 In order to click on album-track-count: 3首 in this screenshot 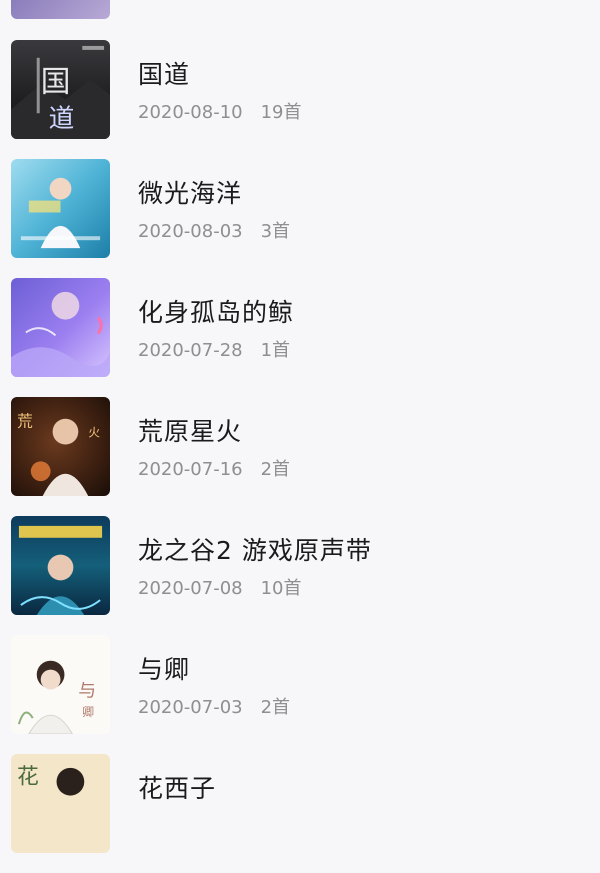, I will do `click(275, 231)`.